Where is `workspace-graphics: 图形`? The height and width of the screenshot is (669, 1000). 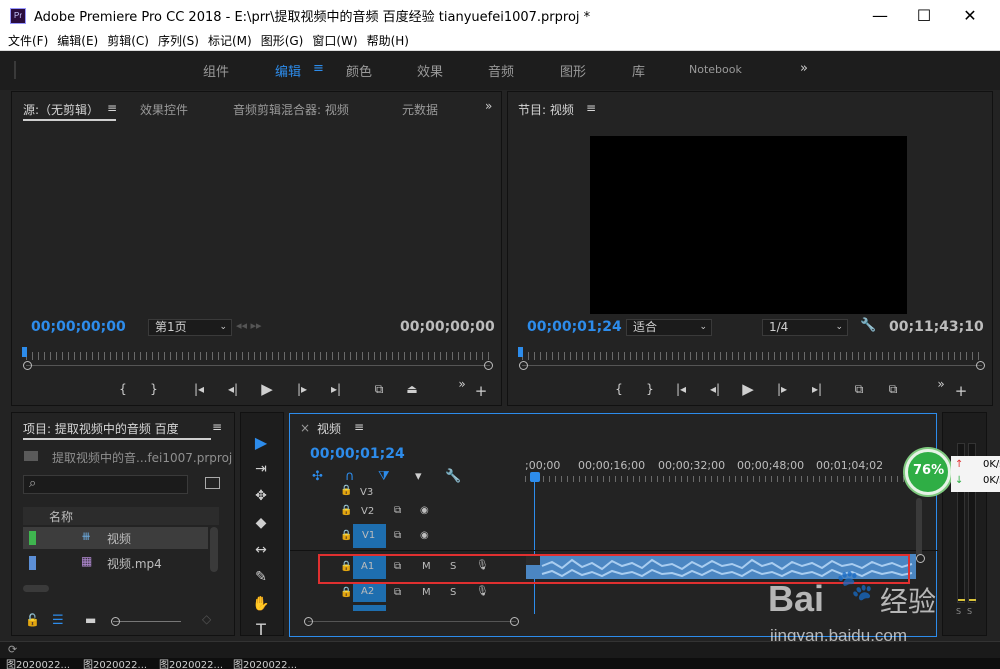 workspace-graphics: 图形 is located at coordinates (573, 70).